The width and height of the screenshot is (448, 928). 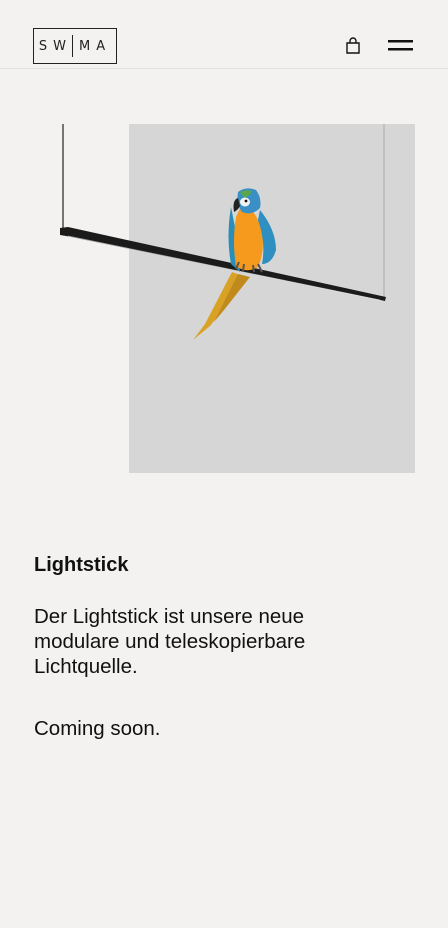 What do you see at coordinates (72, 46) in the screenshot?
I see `logo-divider` at bounding box center [72, 46].